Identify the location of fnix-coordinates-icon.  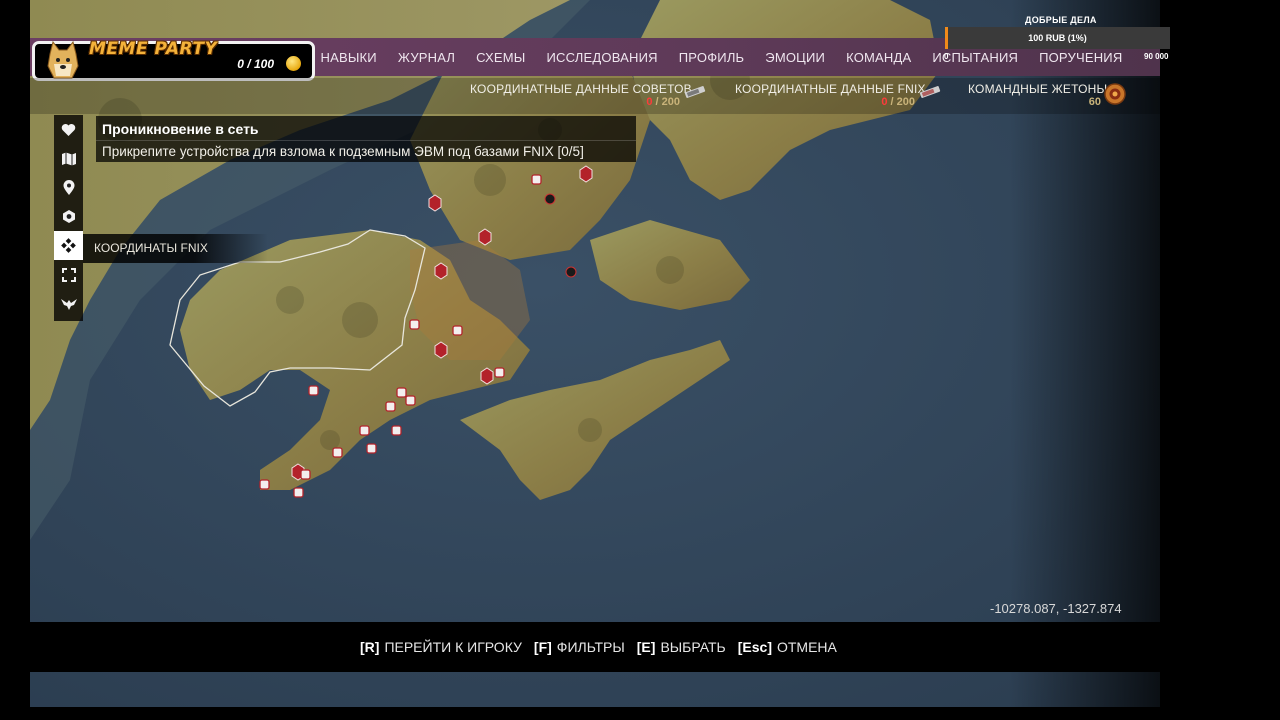
(68, 245).